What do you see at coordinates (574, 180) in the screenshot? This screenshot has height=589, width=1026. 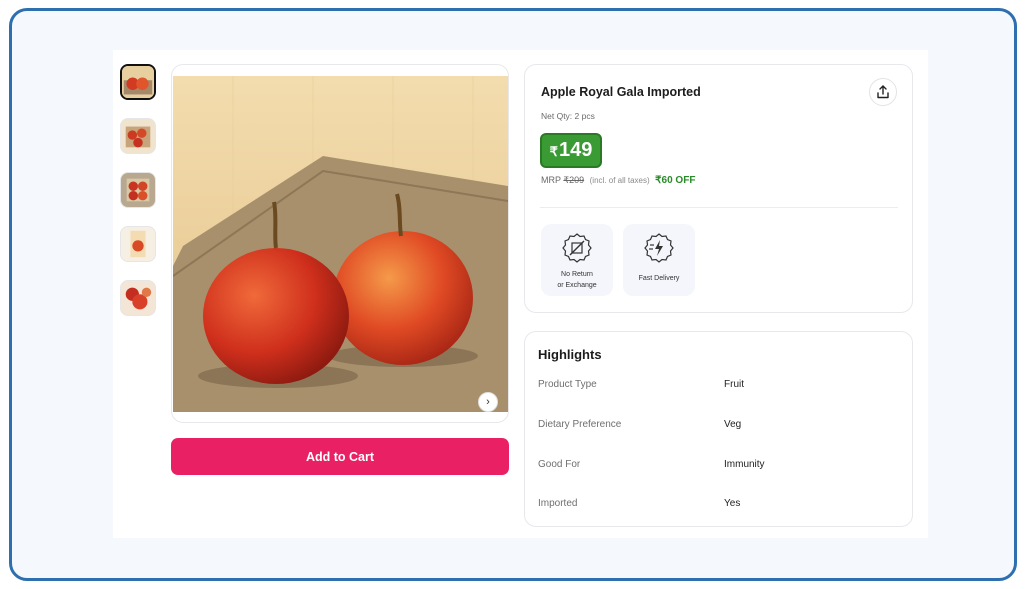 I see `mrp-value: ₹209` at bounding box center [574, 180].